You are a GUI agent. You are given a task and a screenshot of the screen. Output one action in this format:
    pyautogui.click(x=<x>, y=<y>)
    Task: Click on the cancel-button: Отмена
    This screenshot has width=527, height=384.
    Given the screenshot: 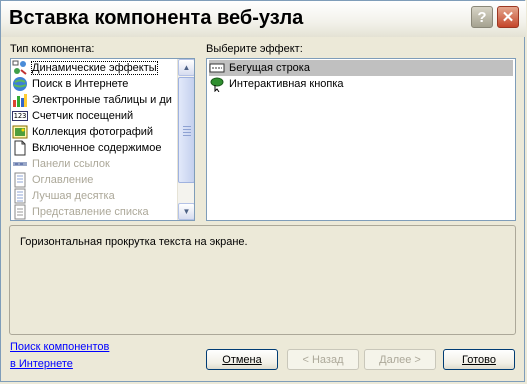 What is the action you would take?
    pyautogui.click(x=242, y=359)
    